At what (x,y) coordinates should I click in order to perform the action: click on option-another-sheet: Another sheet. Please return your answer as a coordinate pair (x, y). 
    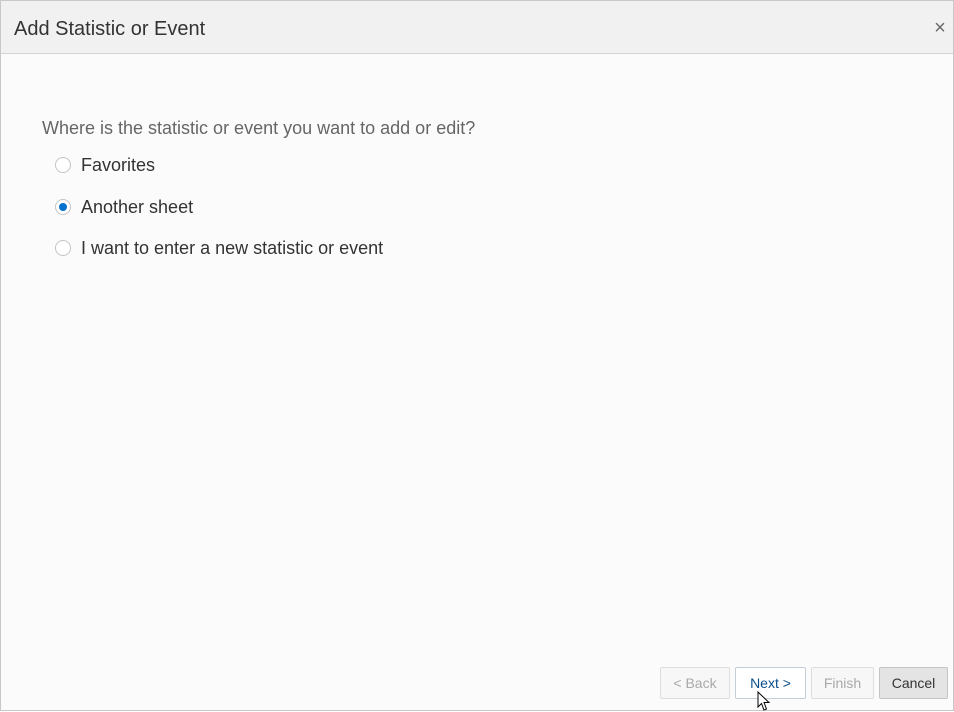
    Looking at the image, I should click on (124, 207).